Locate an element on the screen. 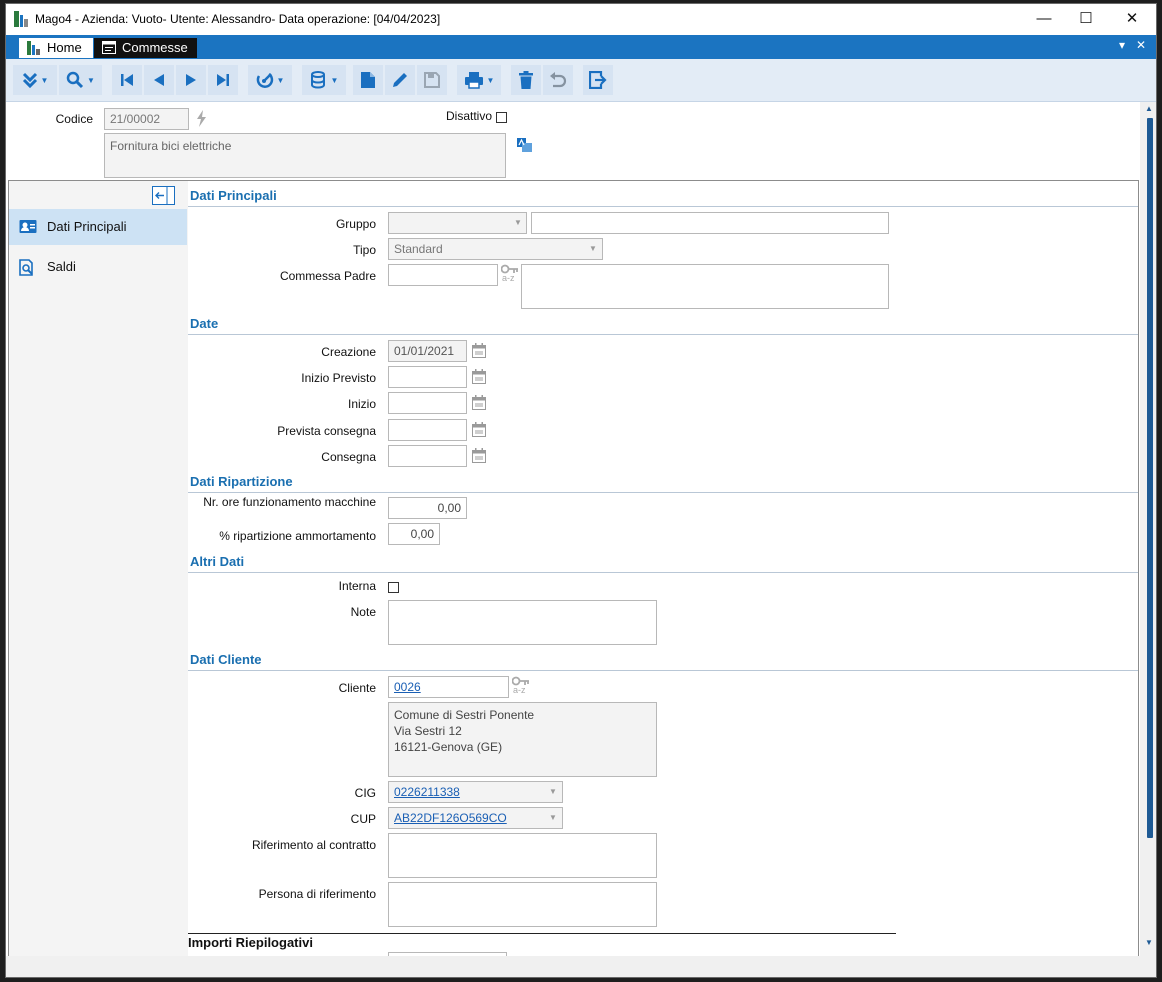 The height and width of the screenshot is (982, 1162). section-title-importi: Importi Riepilogativi is located at coordinates (250, 942).